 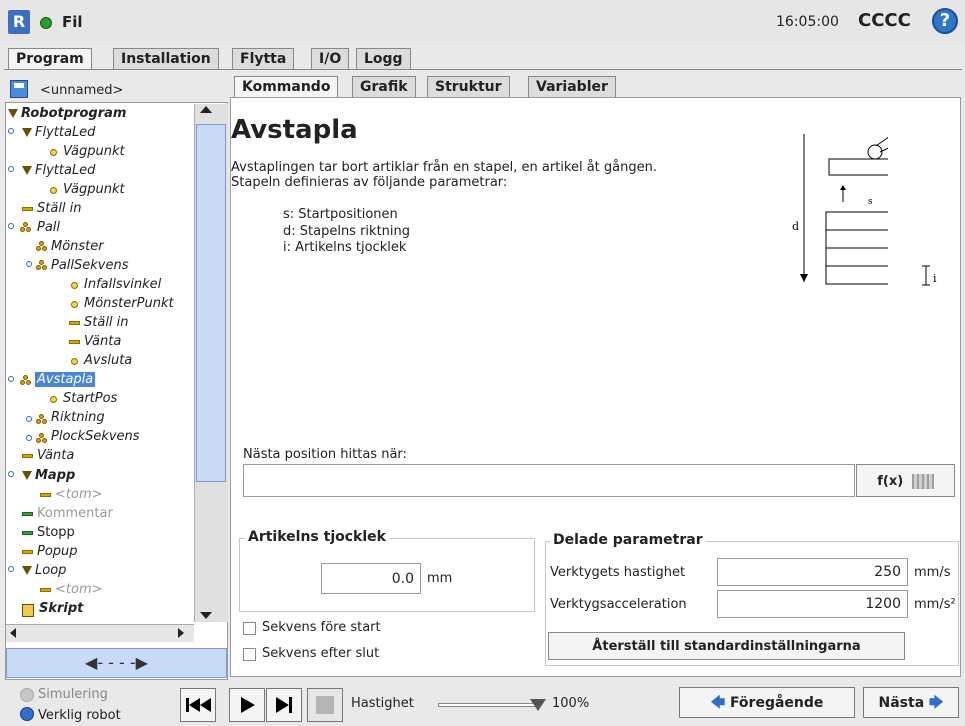 I want to click on move-triangle-icon, so click(x=27, y=132).